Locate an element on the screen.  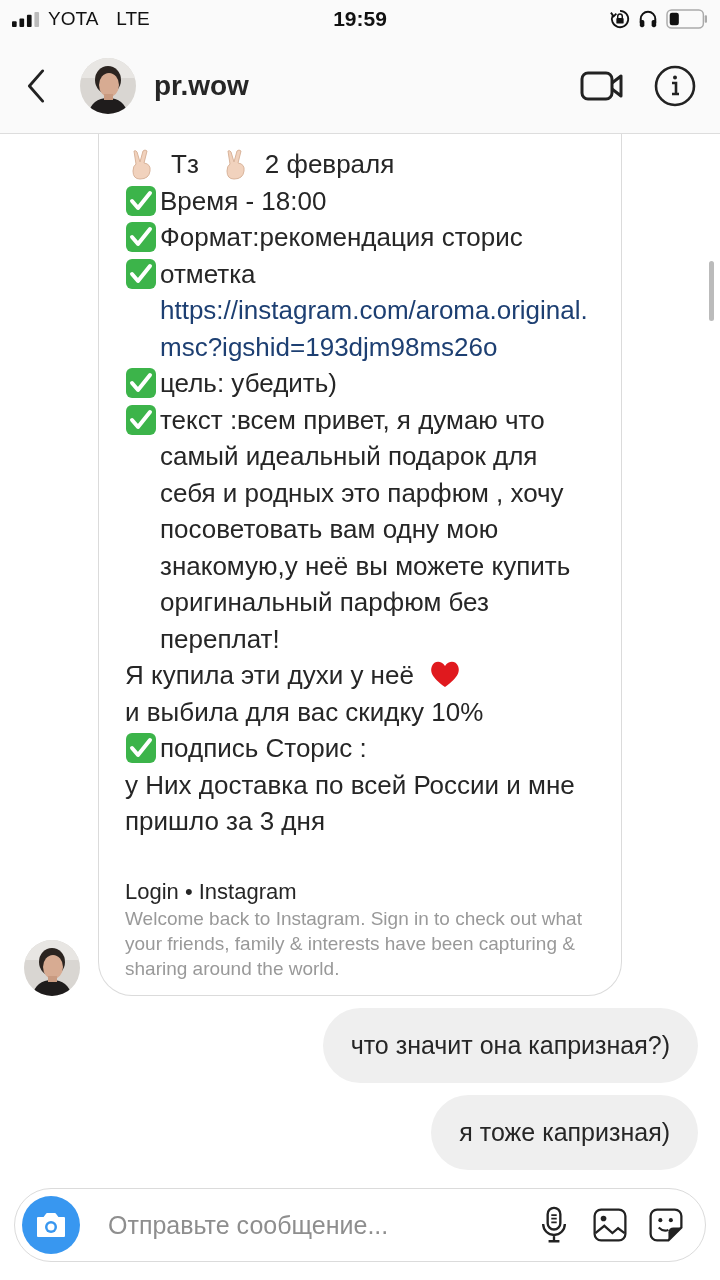
battery-icon is located at coordinates (687, 19).